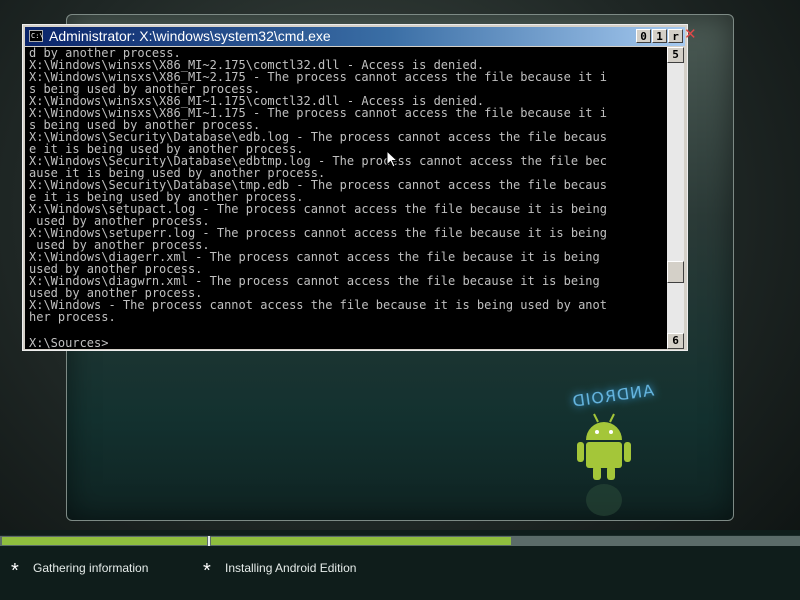 The height and width of the screenshot is (600, 800). Describe the element at coordinates (36, 36) in the screenshot. I see `console-app-icon: C:\` at that location.